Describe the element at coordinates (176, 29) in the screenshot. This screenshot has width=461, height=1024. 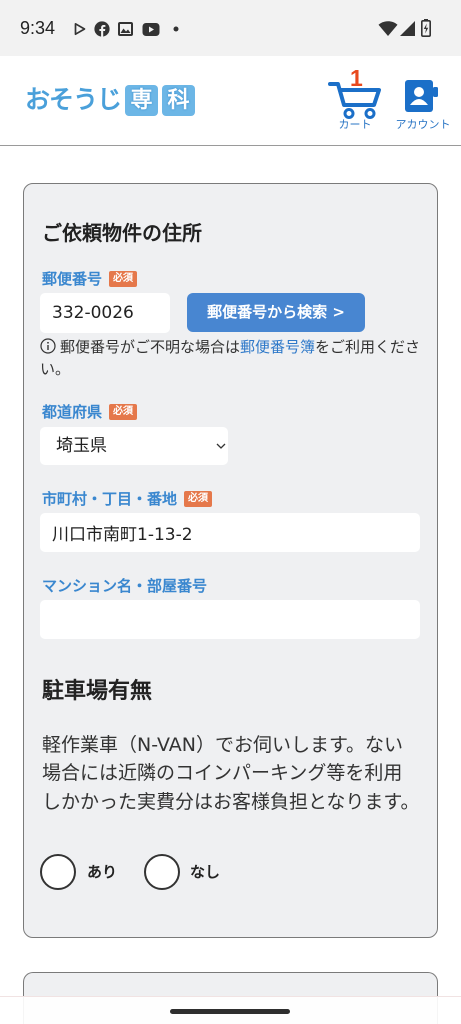
I see `more-notifications-dot-icon` at that location.